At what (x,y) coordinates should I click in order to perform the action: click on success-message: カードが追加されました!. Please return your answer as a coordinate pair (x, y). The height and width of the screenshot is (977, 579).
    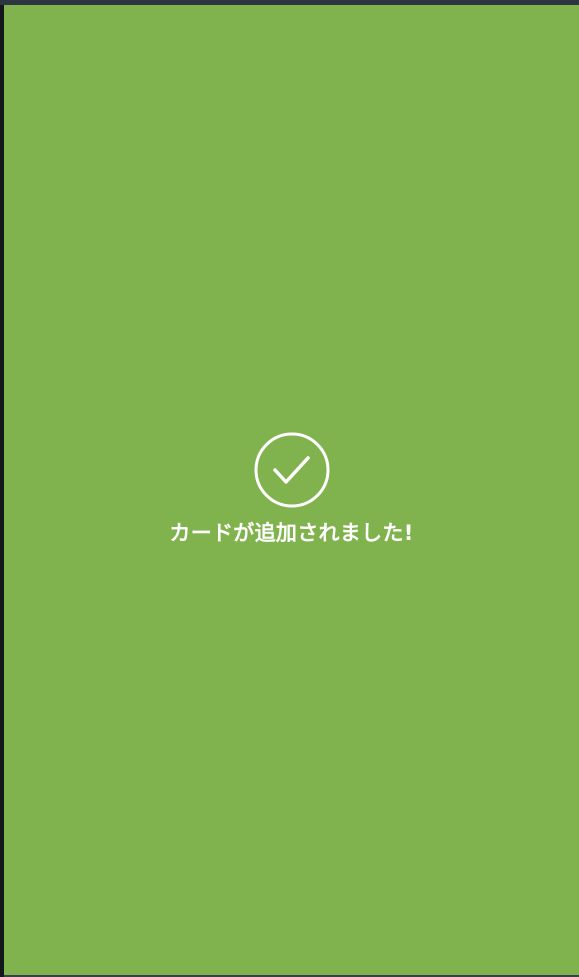
    Looking at the image, I should click on (291, 533).